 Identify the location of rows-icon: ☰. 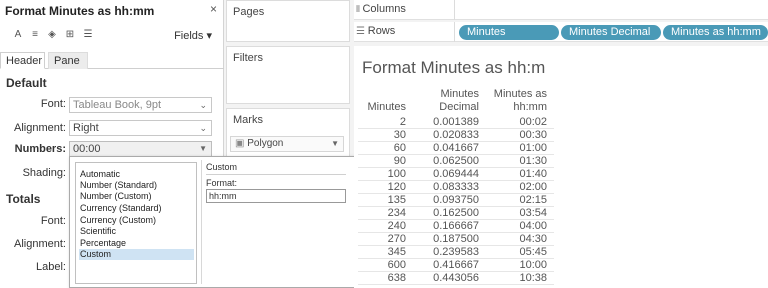
(362, 31).